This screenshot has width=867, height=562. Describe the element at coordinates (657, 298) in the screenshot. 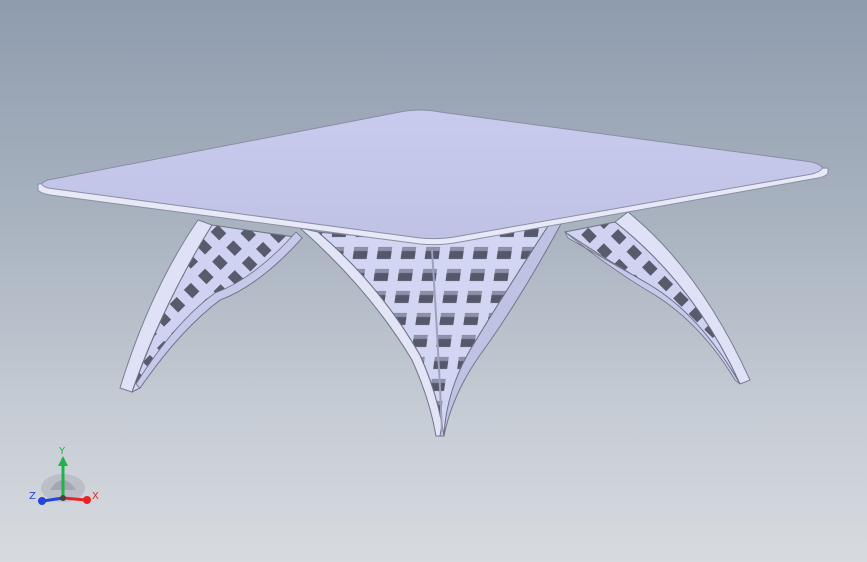

I see `leg-right` at that location.